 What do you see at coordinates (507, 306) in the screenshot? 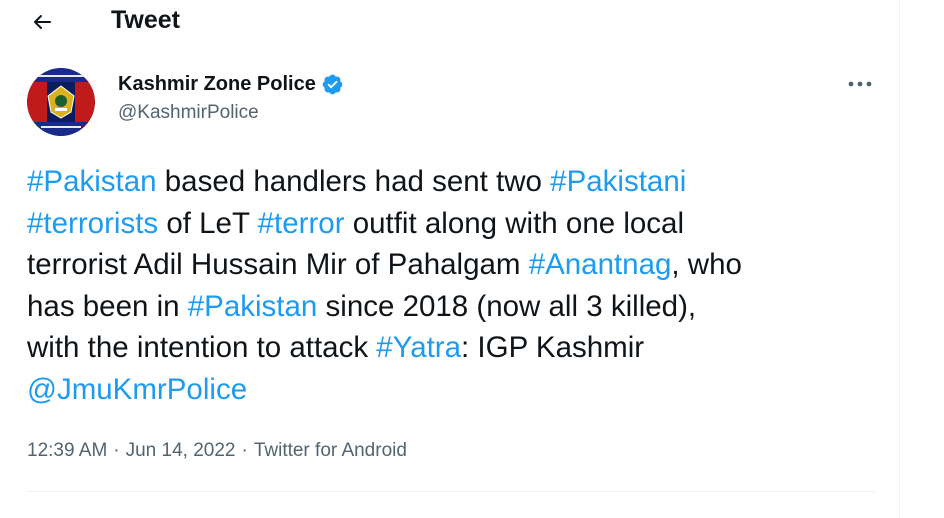
I see `tweet-text-segment: since 2018 (now all 3 killed),` at bounding box center [507, 306].